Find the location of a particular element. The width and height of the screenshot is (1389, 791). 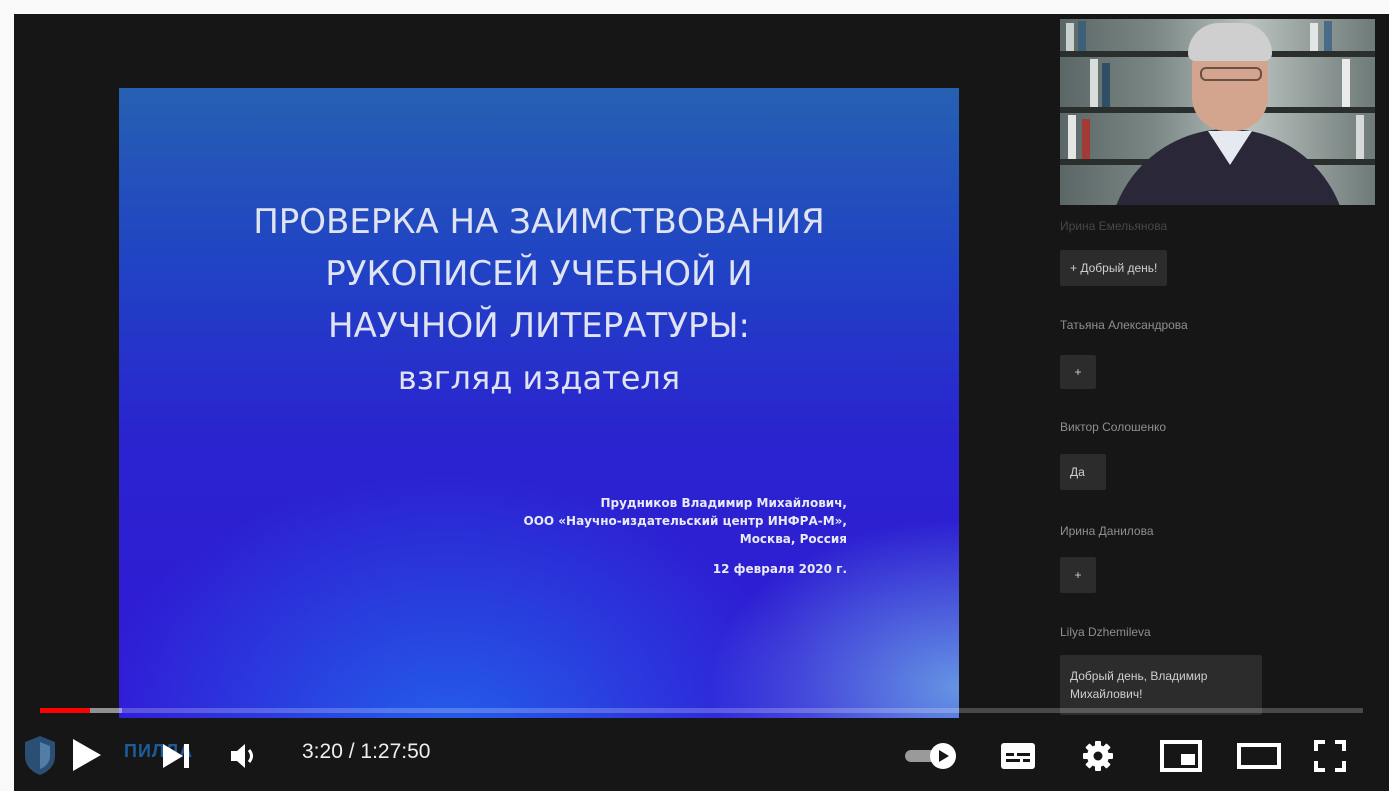

subtitles-button is located at coordinates (1018, 756).